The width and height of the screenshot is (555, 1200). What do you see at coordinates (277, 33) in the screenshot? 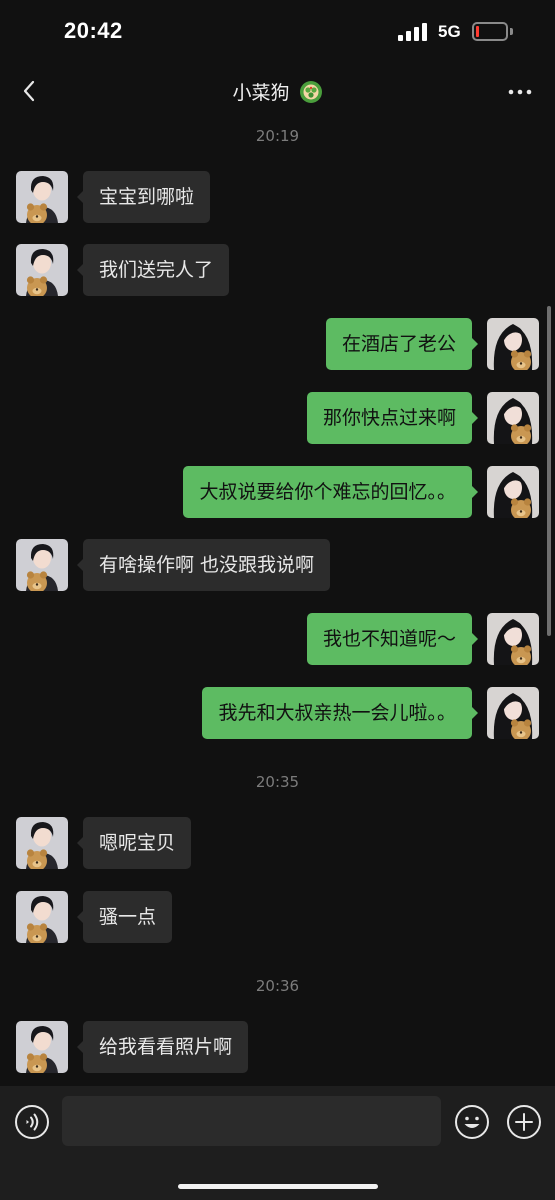
I see `status-bar: 20:42 5G` at bounding box center [277, 33].